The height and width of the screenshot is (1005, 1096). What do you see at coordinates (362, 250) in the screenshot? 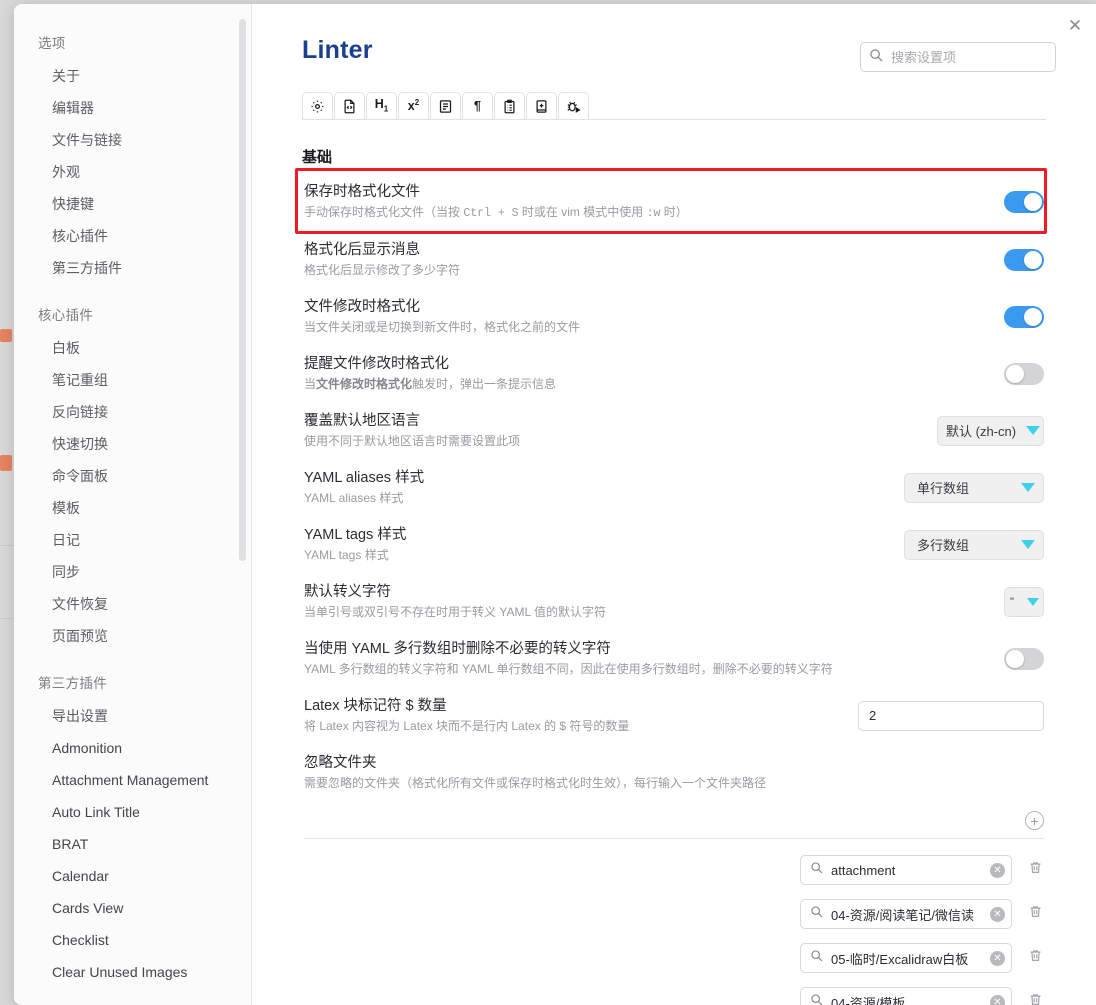
I see `setting-label: 格式化后显示消息` at bounding box center [362, 250].